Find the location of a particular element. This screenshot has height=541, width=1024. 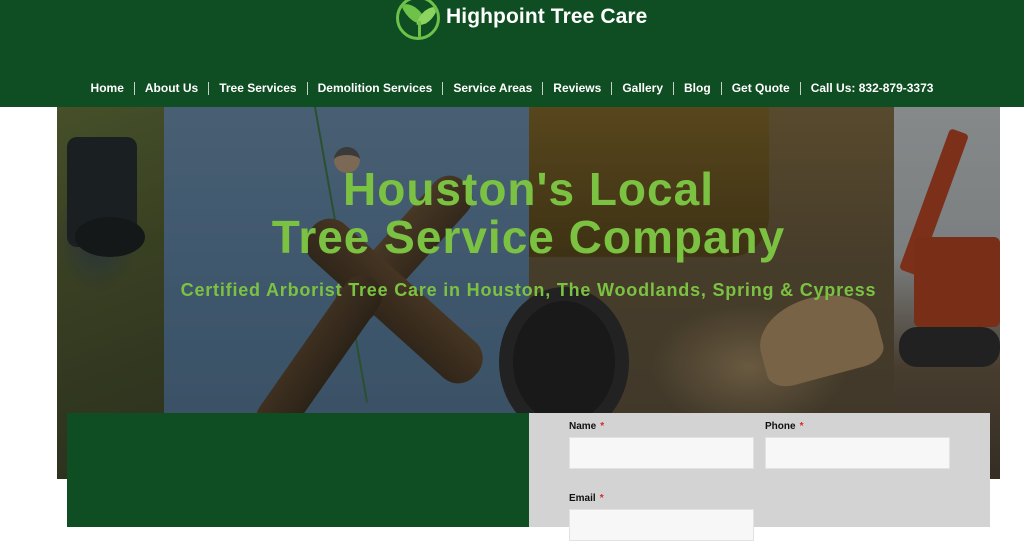

nav-tree-services: Tree Services is located at coordinates (257, 88).